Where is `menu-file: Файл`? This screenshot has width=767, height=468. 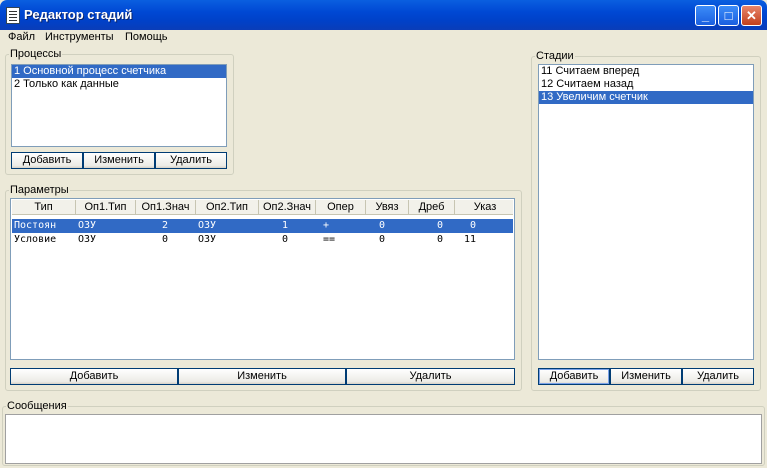
menu-file: Файл is located at coordinates (21, 37).